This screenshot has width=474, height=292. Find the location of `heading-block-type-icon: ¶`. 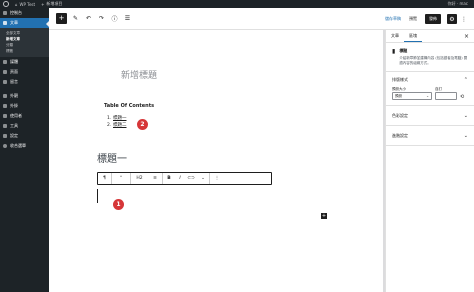

heading-block-type-icon: ¶ is located at coordinates (104, 178).